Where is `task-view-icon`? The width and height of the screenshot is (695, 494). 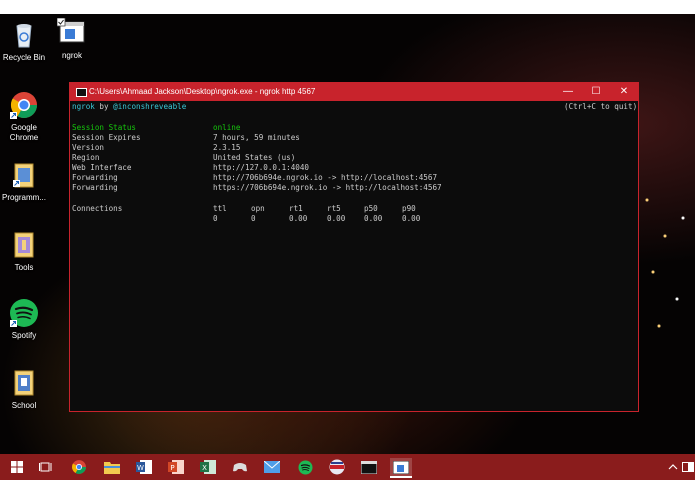
task-view-icon is located at coordinates (45, 467).